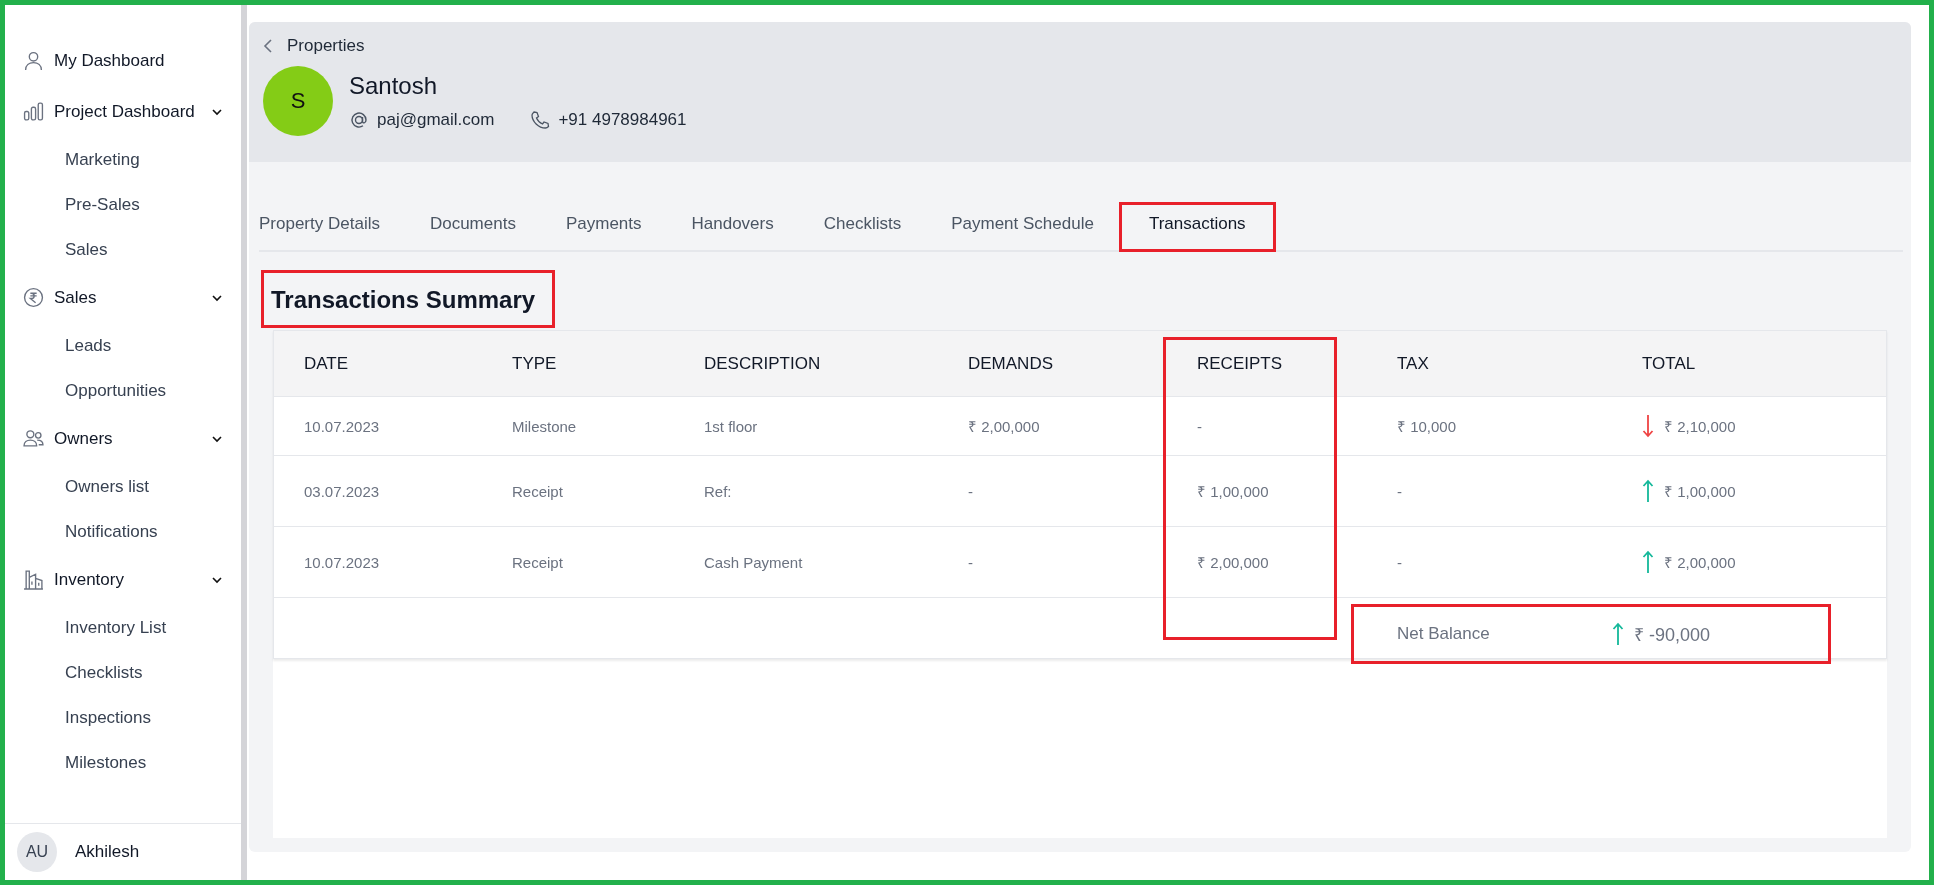 This screenshot has height=885, width=1934. I want to click on table-cell: ₹ 1,00,000, so click(1267, 491).